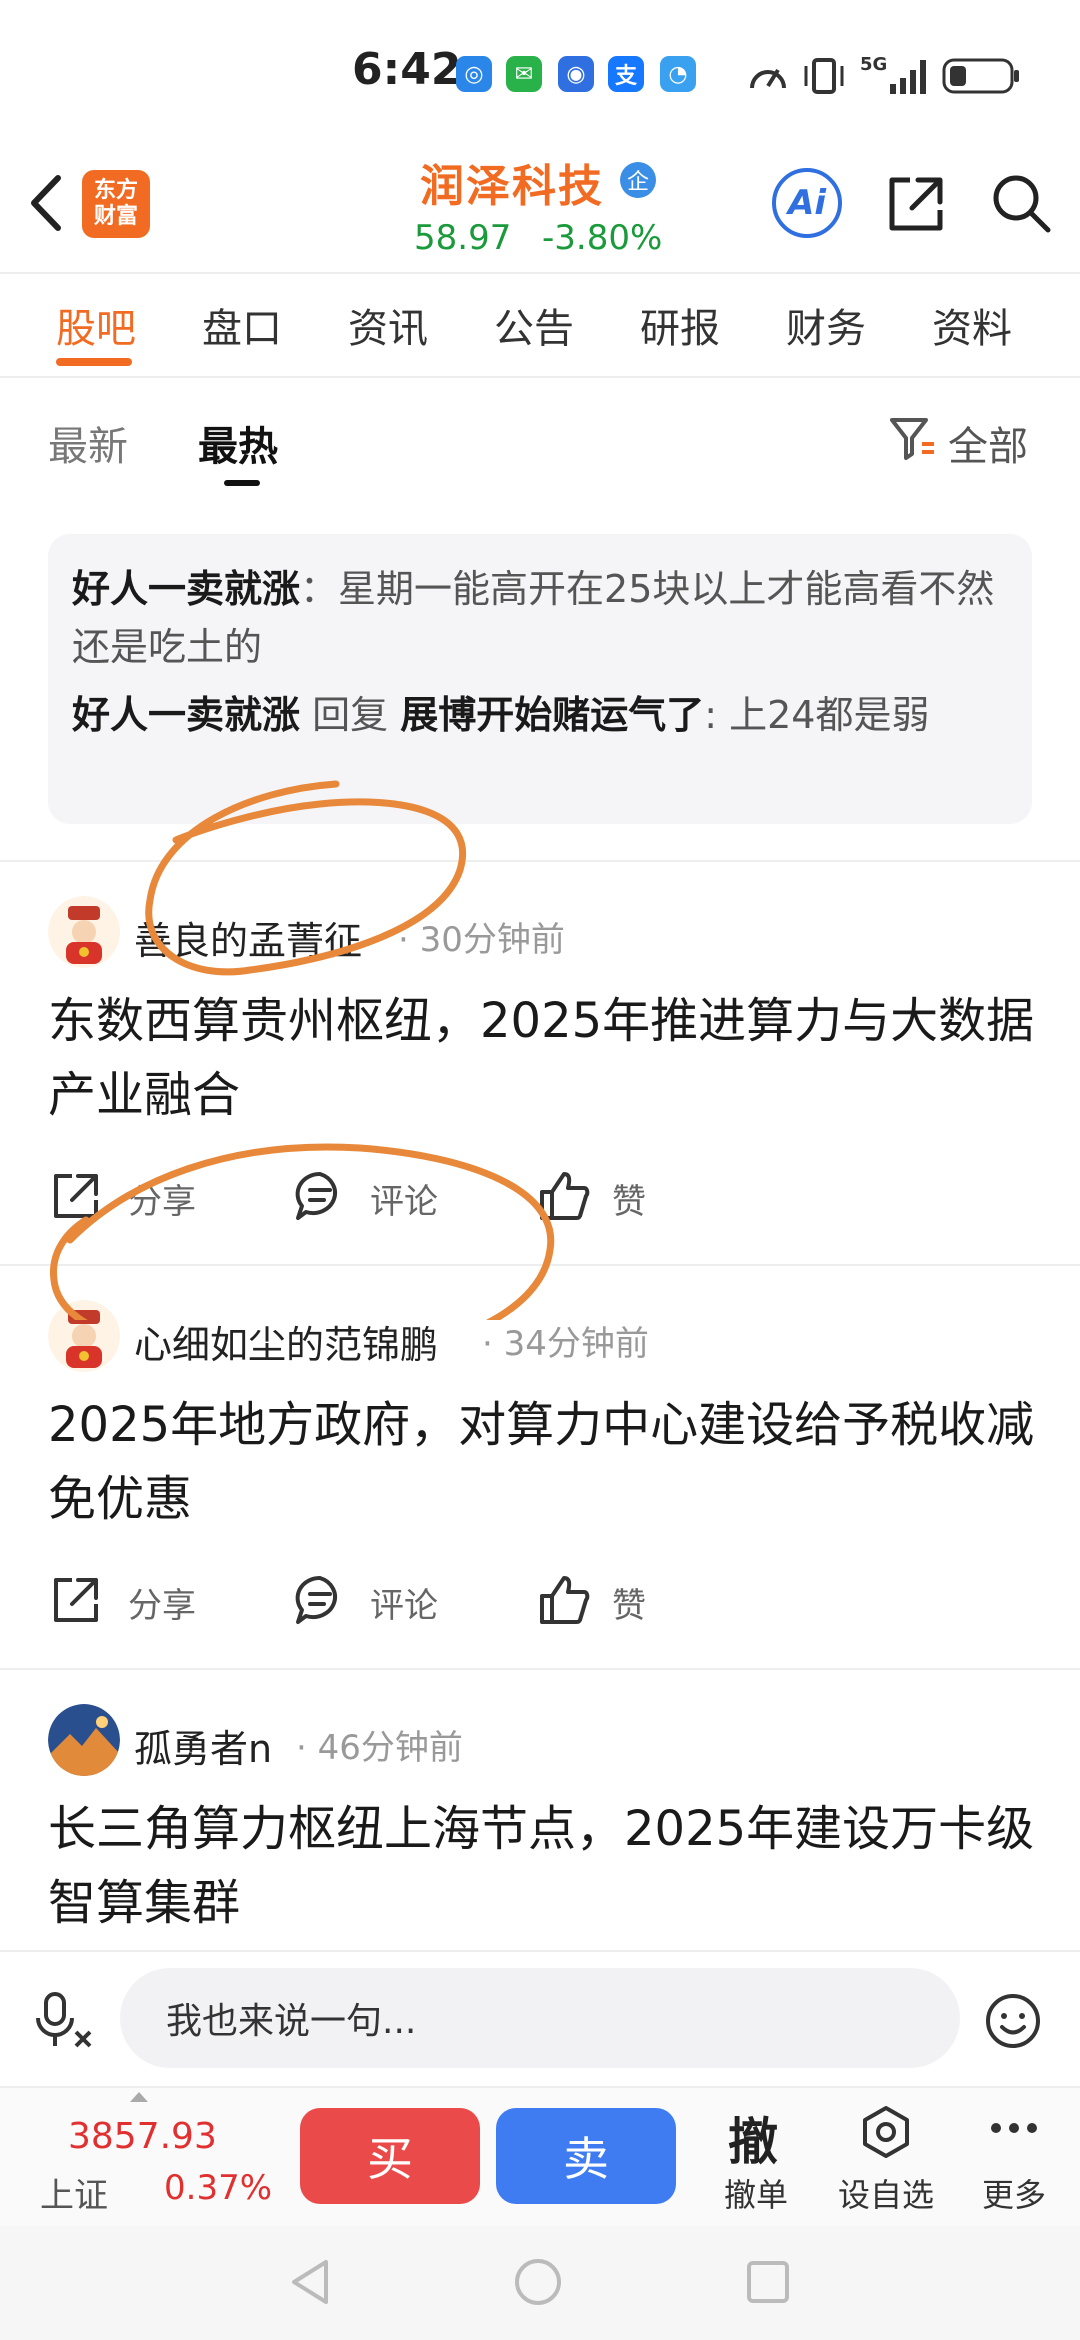 Image resolution: width=1080 pixels, height=2340 pixels. I want to click on sort-hottest: 最热, so click(238, 443).